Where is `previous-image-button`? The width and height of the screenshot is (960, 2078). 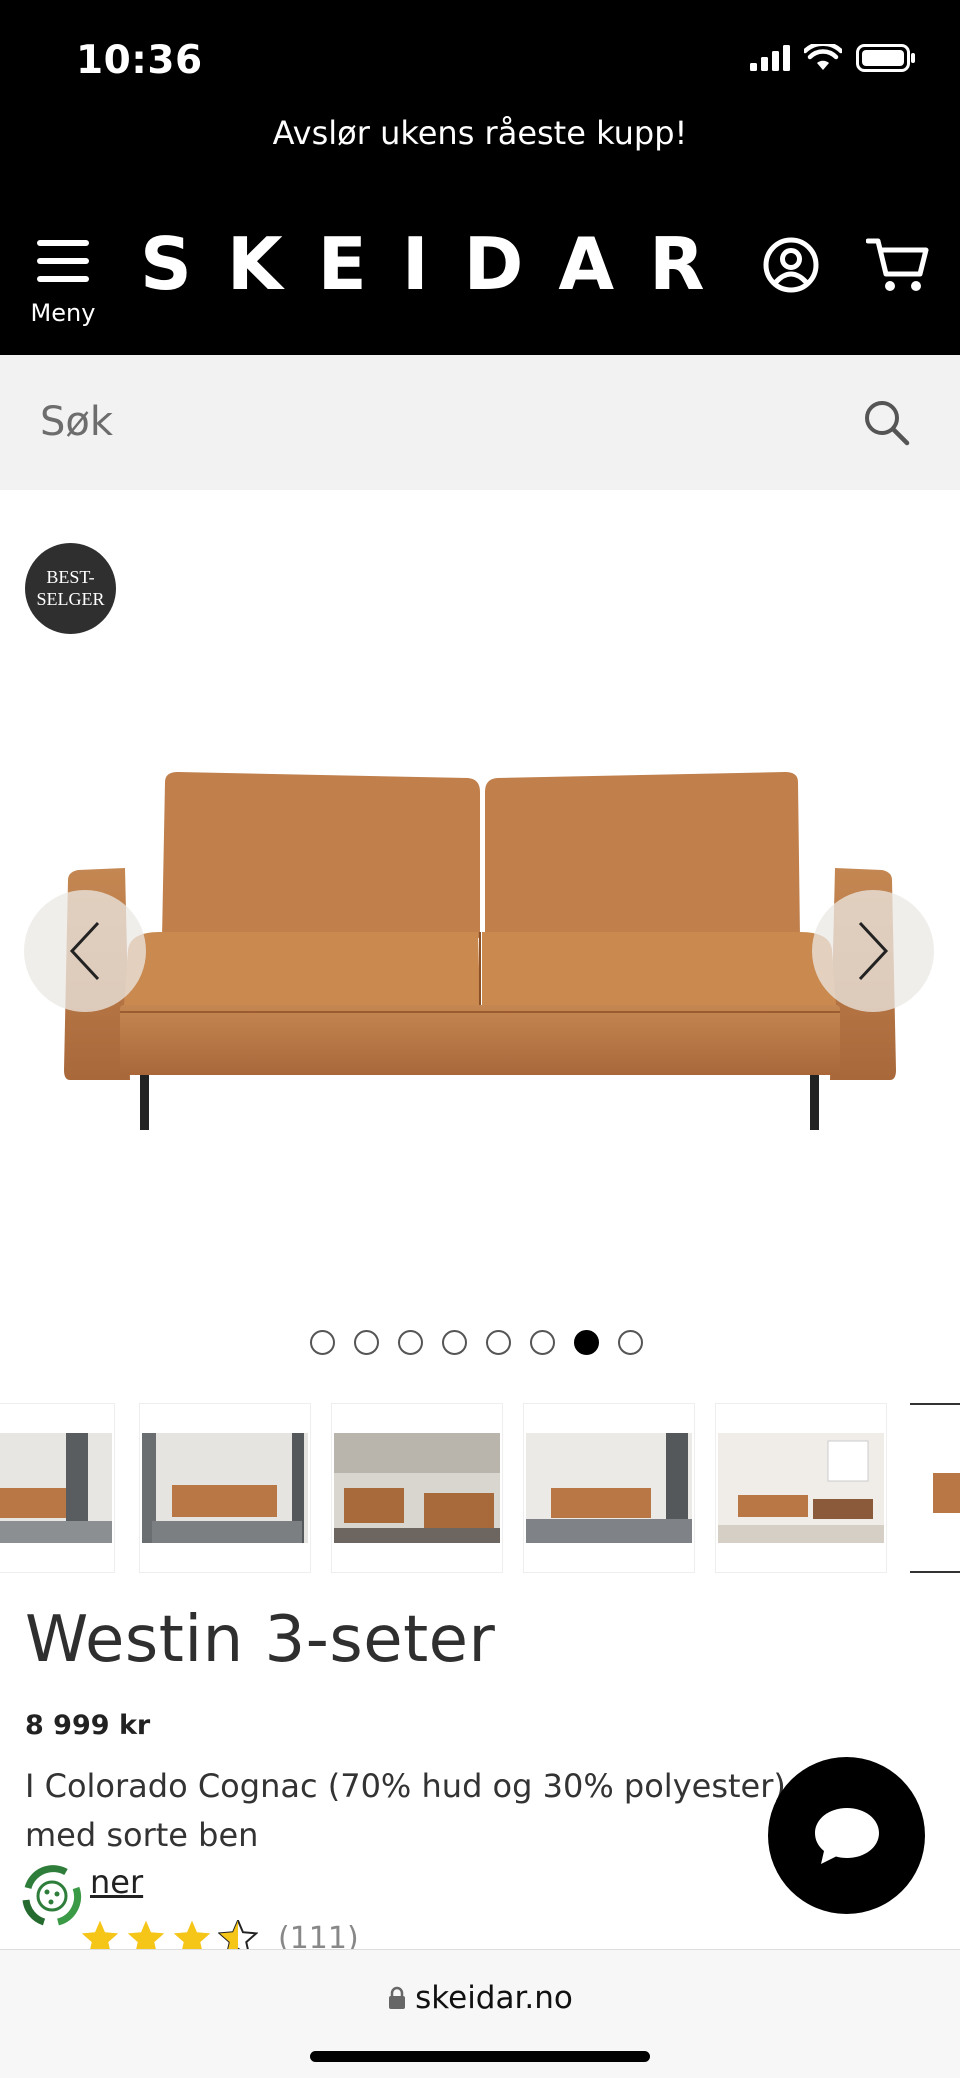 previous-image-button is located at coordinates (85, 951).